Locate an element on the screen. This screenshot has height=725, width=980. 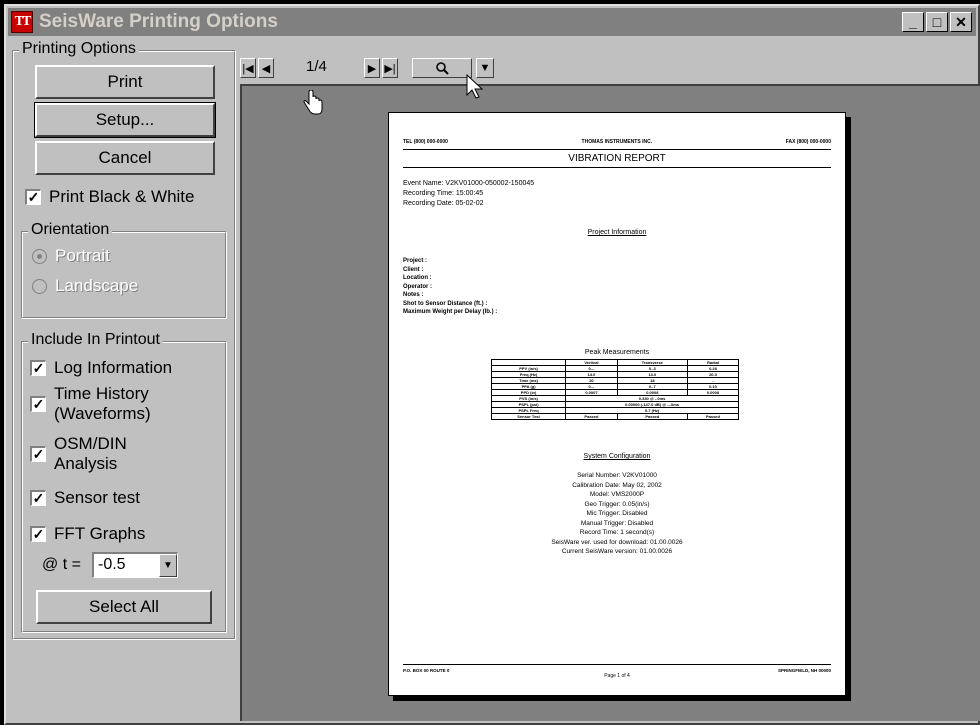
time-history-checkbox: ✓ Time History (Waveforms) is located at coordinates (90, 404).